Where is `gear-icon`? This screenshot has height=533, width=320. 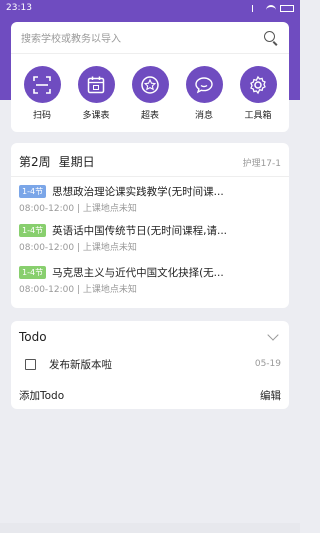 gear-icon is located at coordinates (258, 84).